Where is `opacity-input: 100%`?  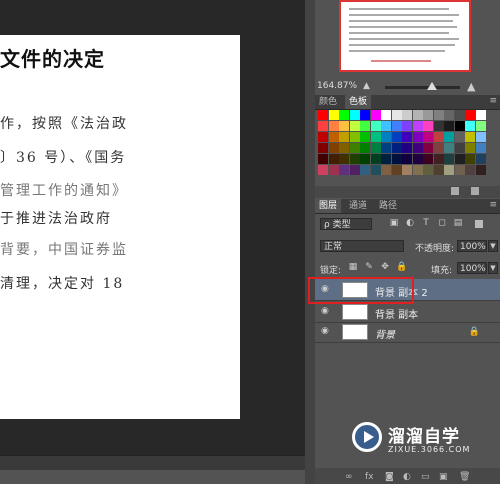
opacity-input: 100% is located at coordinates (472, 246).